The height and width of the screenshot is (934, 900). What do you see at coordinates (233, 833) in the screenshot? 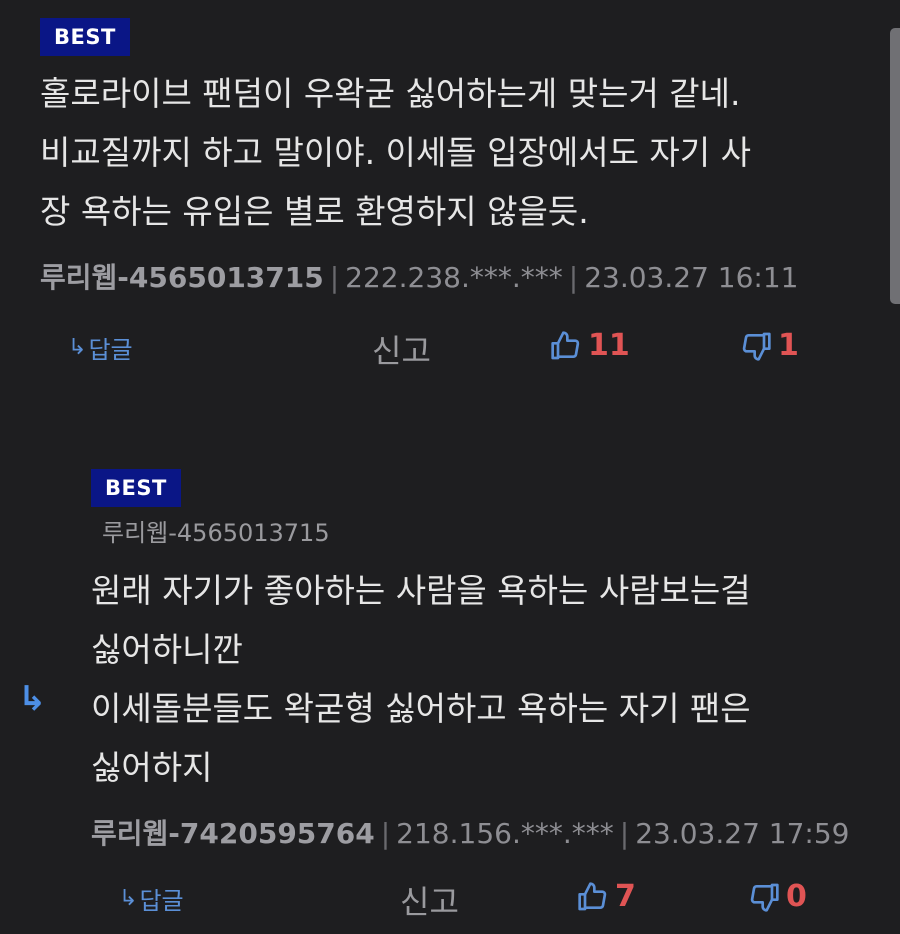
I see `comment-author: 루리웹-7420595764` at bounding box center [233, 833].